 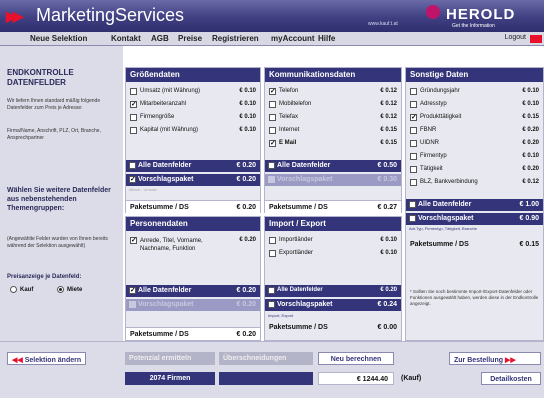 I want to click on select-all-bar: Alle Datenfelder € 0.50, so click(x=333, y=166).